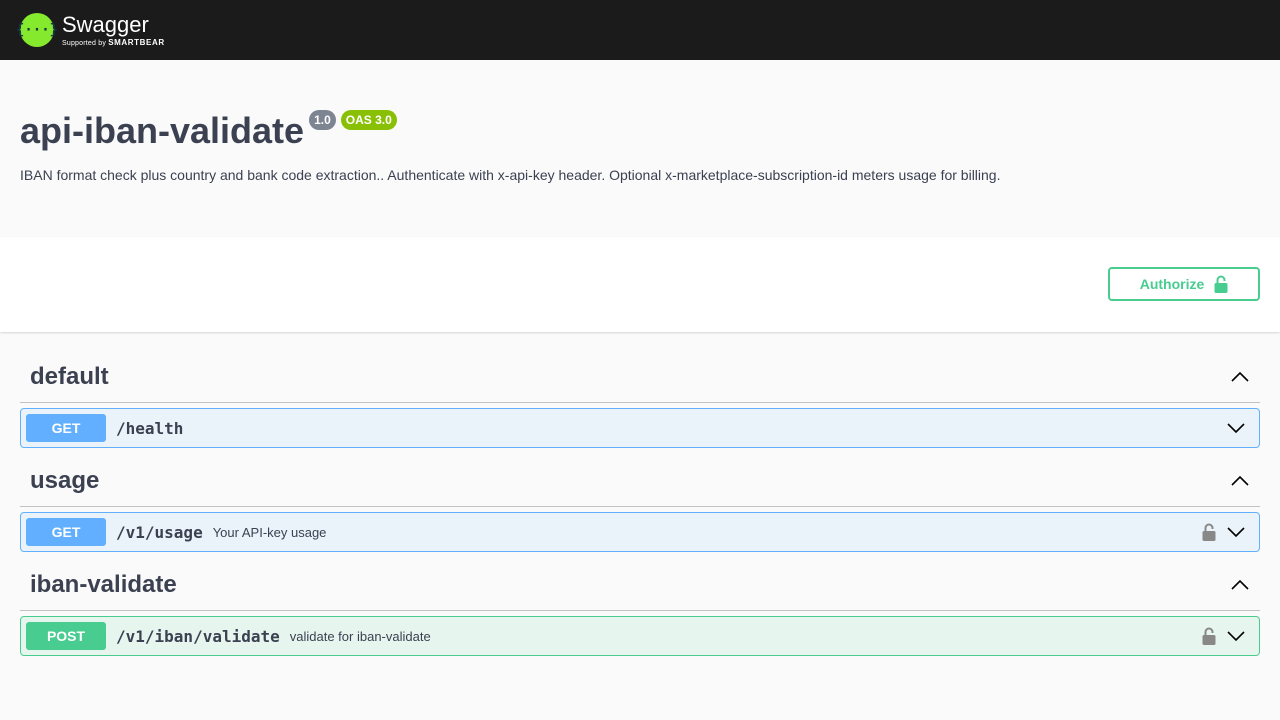  Describe the element at coordinates (1172, 284) in the screenshot. I see `authorize-label: Authorize` at that location.